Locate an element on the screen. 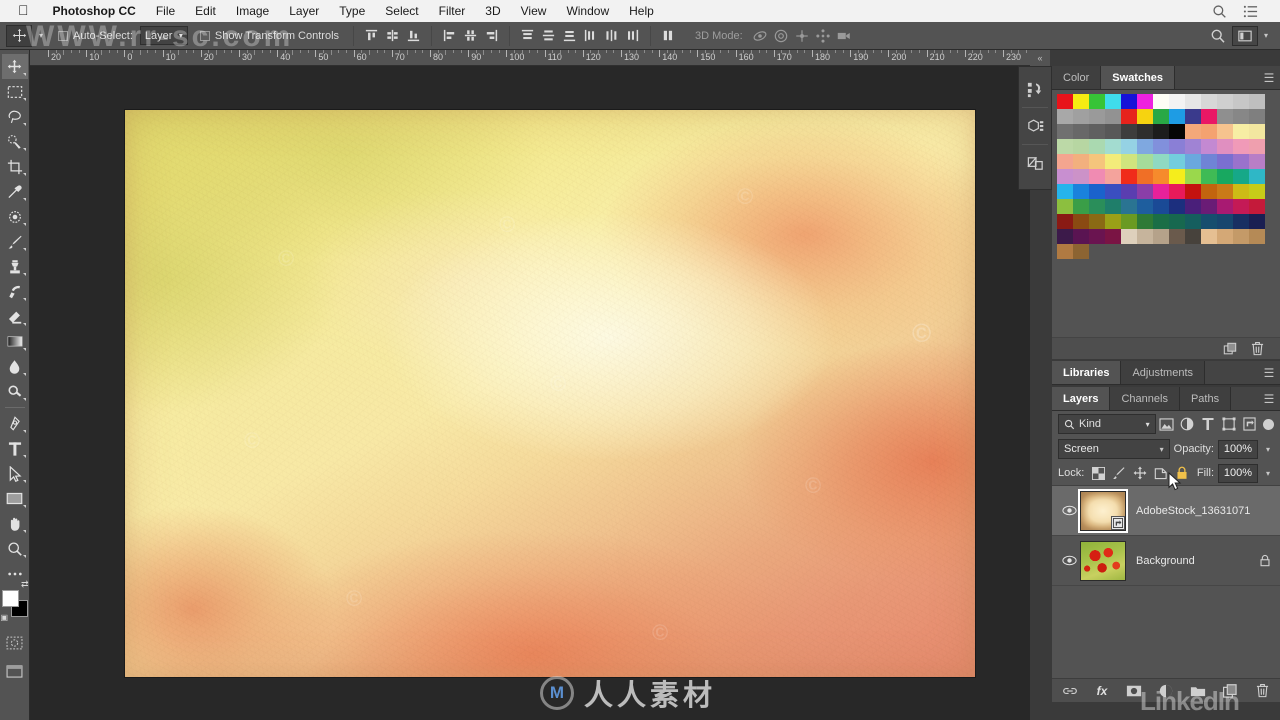 The image size is (1280, 720). auto-select-scope-dropdown: Layer ▾ is located at coordinates (163, 35).